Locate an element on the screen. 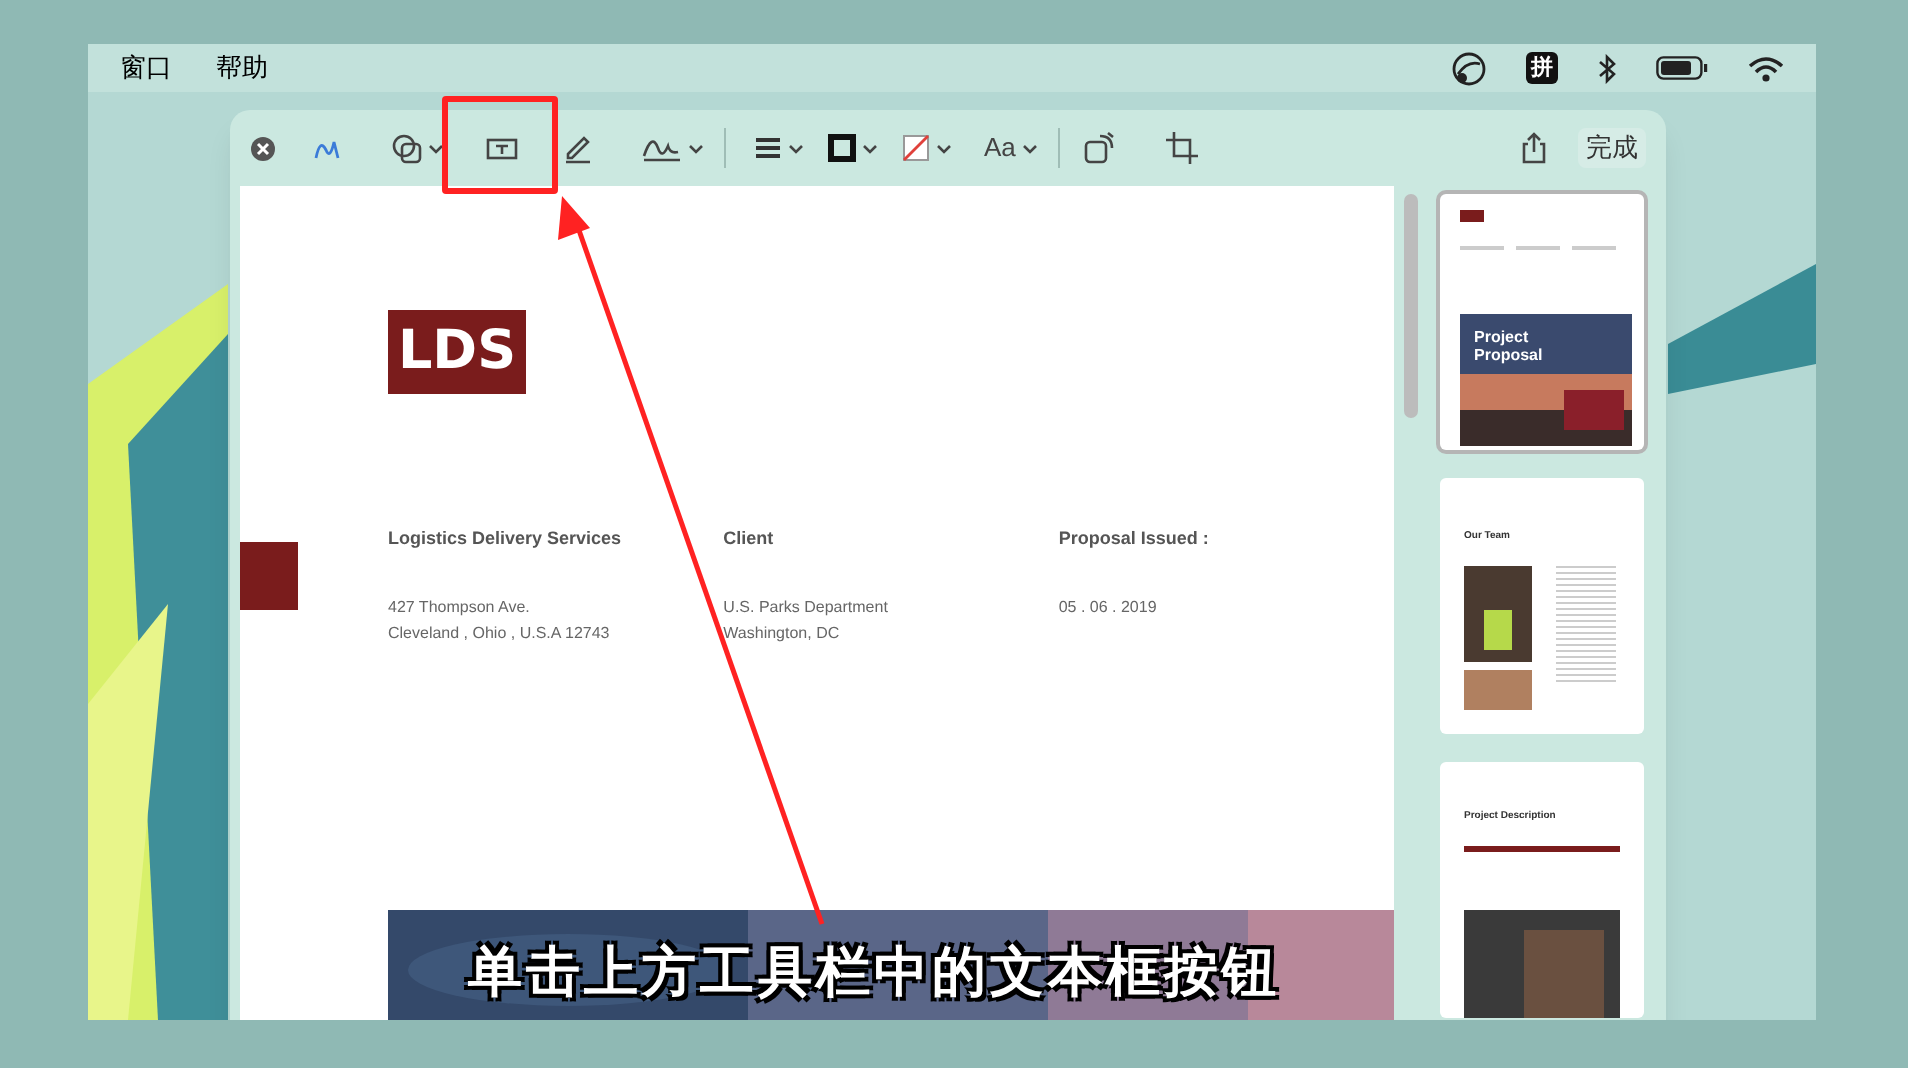 This screenshot has height=1068, width=1908. text-box-icon is located at coordinates (502, 148).